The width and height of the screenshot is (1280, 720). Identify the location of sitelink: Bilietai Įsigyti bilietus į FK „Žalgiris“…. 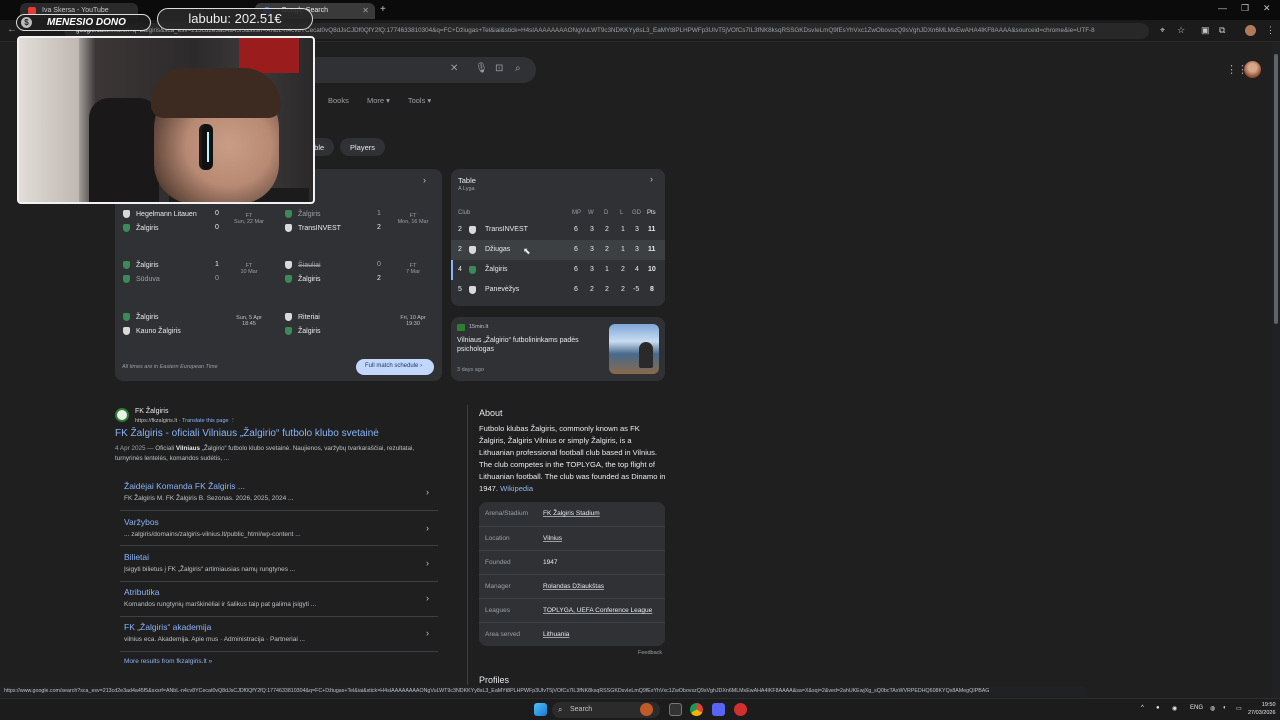
(276, 562).